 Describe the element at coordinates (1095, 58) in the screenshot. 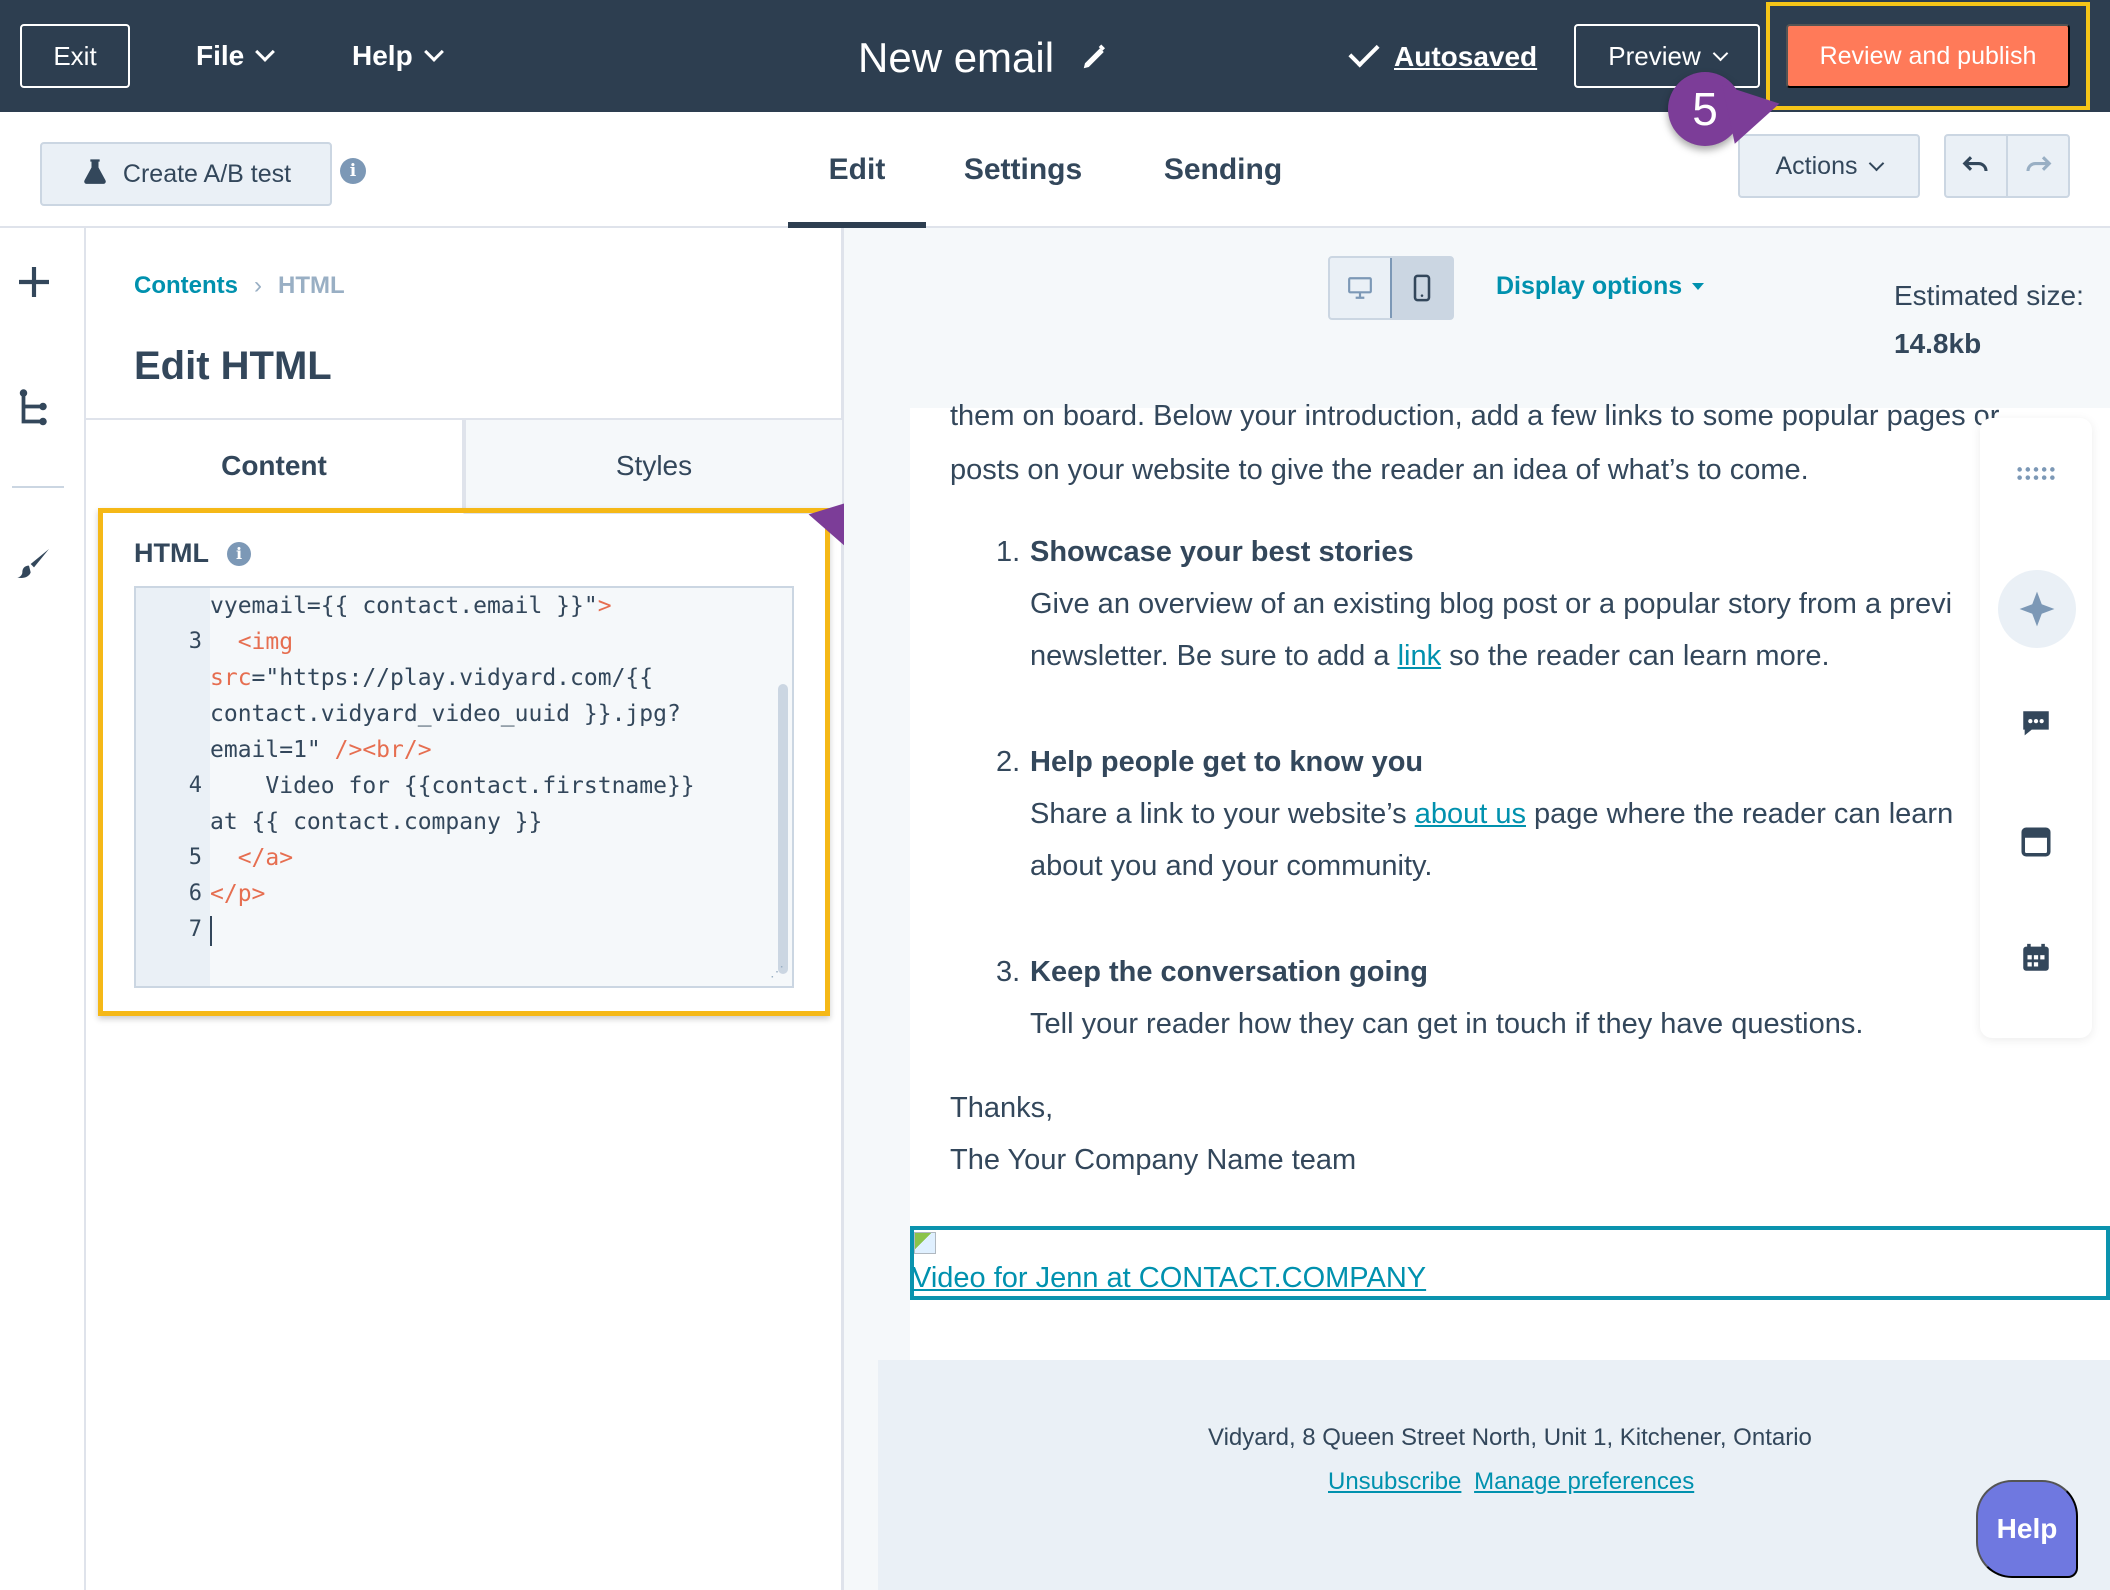

I see `pencil-icon` at that location.